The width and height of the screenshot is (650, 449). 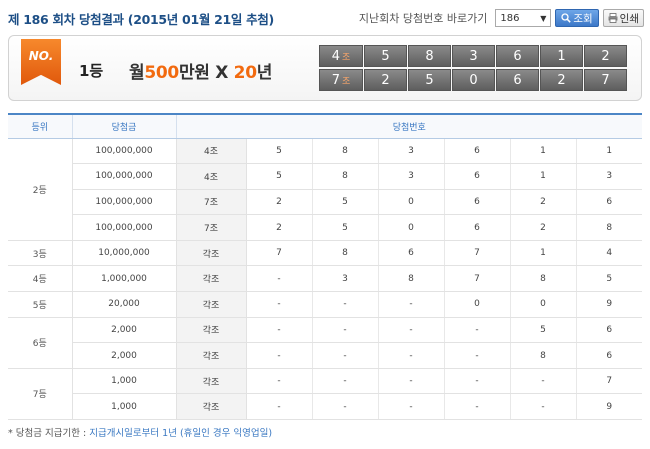 I want to click on number-cell: 4, so click(x=609, y=253).